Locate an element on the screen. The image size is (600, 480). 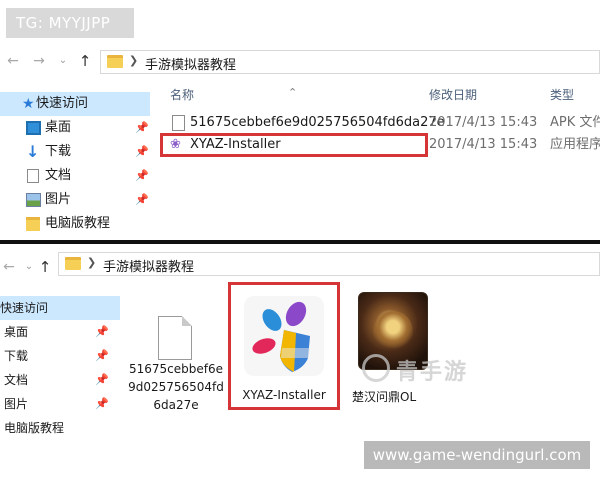
url-watermark: www.game-wendingurl.com is located at coordinates (477, 455).